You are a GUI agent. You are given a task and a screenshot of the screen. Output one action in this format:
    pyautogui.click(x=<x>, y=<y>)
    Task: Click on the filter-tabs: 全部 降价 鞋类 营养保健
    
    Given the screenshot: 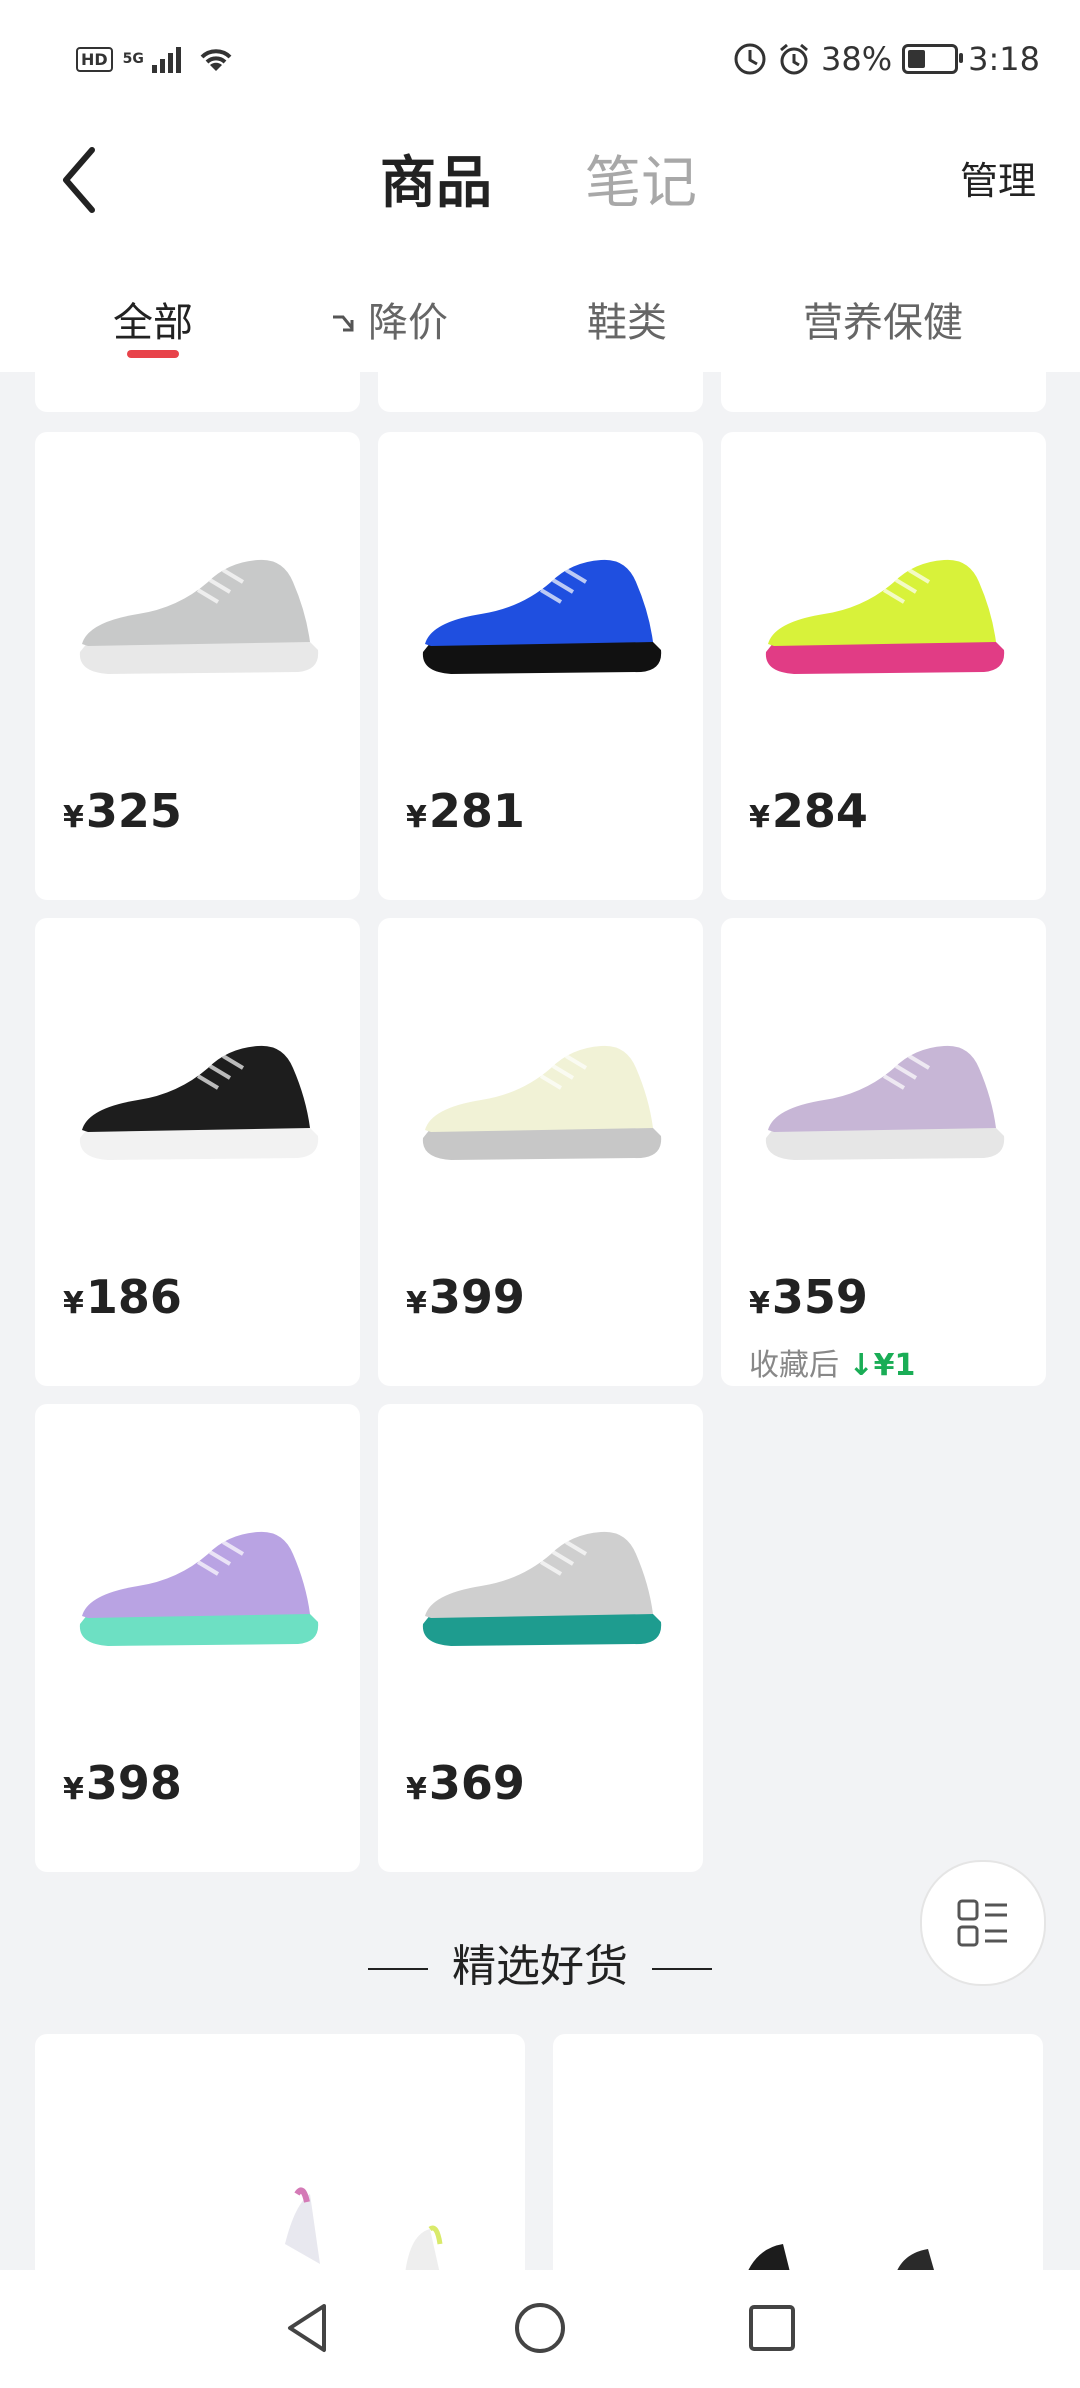 What is the action you would take?
    pyautogui.click(x=540, y=311)
    